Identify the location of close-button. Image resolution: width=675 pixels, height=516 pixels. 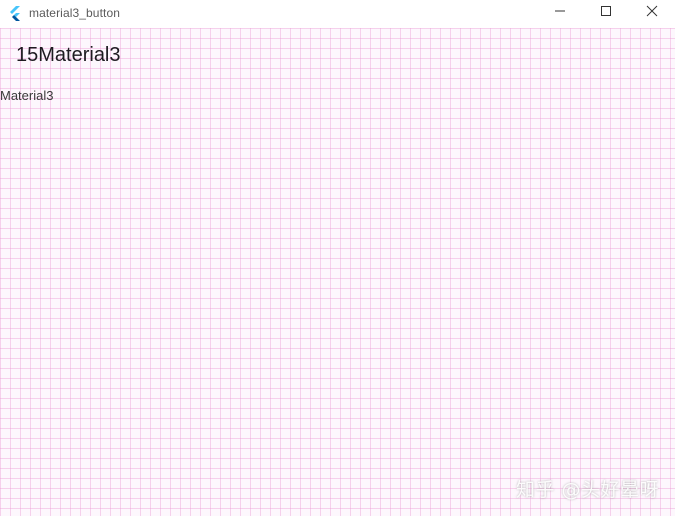
(652, 13).